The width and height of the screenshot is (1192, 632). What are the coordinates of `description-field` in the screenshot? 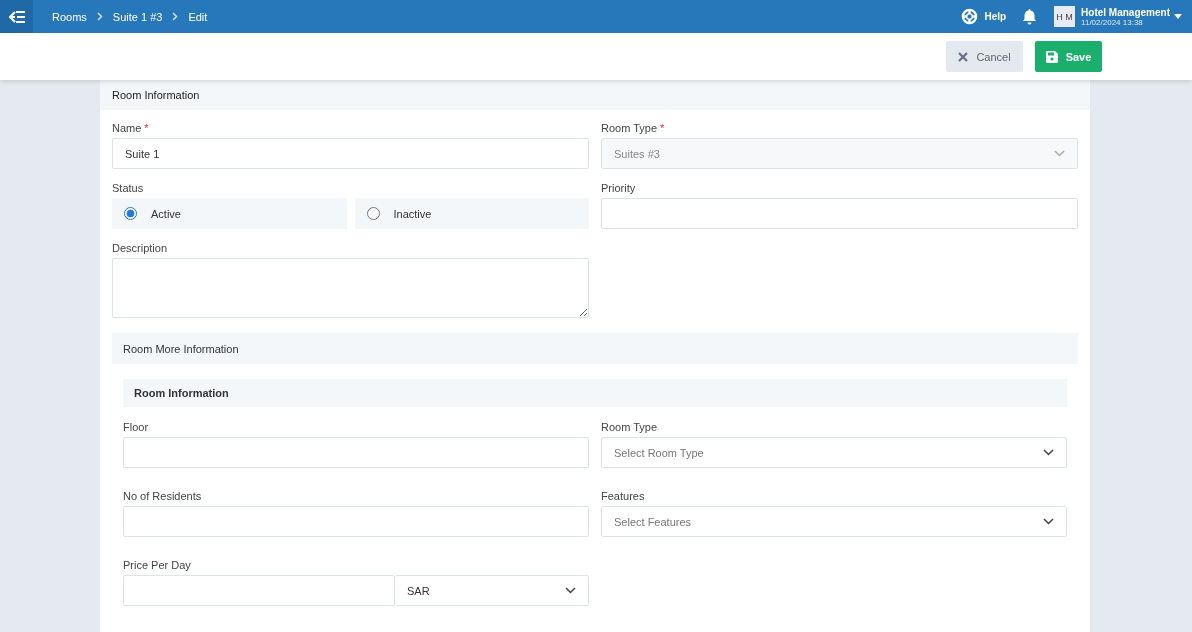 It's located at (350, 288).